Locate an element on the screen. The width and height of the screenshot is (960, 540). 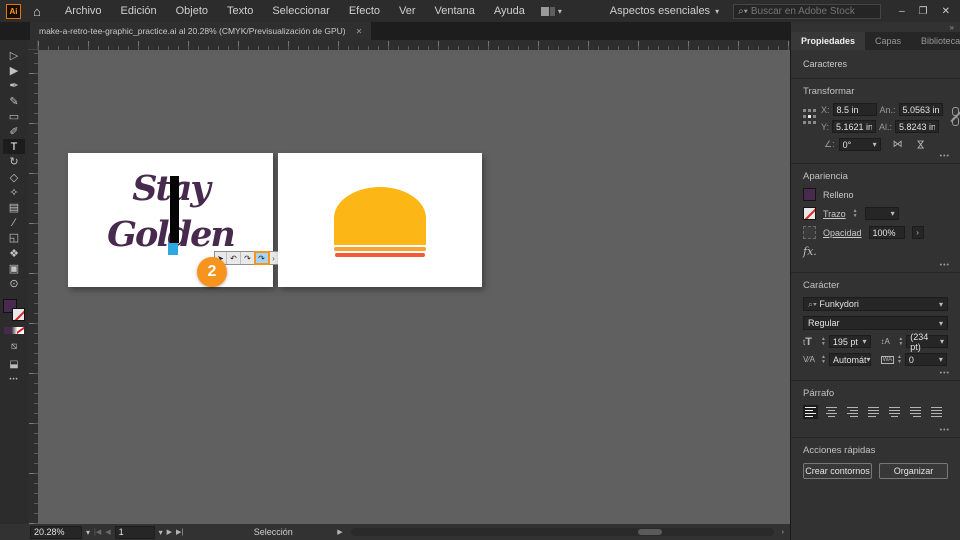
stroke-color-swatch is located at coordinates (809, 213).